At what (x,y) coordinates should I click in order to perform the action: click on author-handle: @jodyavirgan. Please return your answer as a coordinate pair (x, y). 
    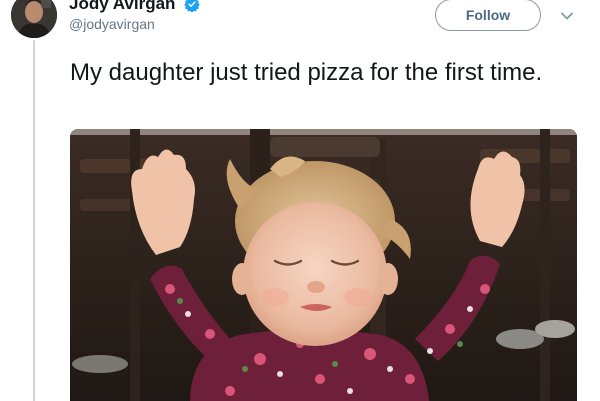
    Looking at the image, I should click on (112, 24).